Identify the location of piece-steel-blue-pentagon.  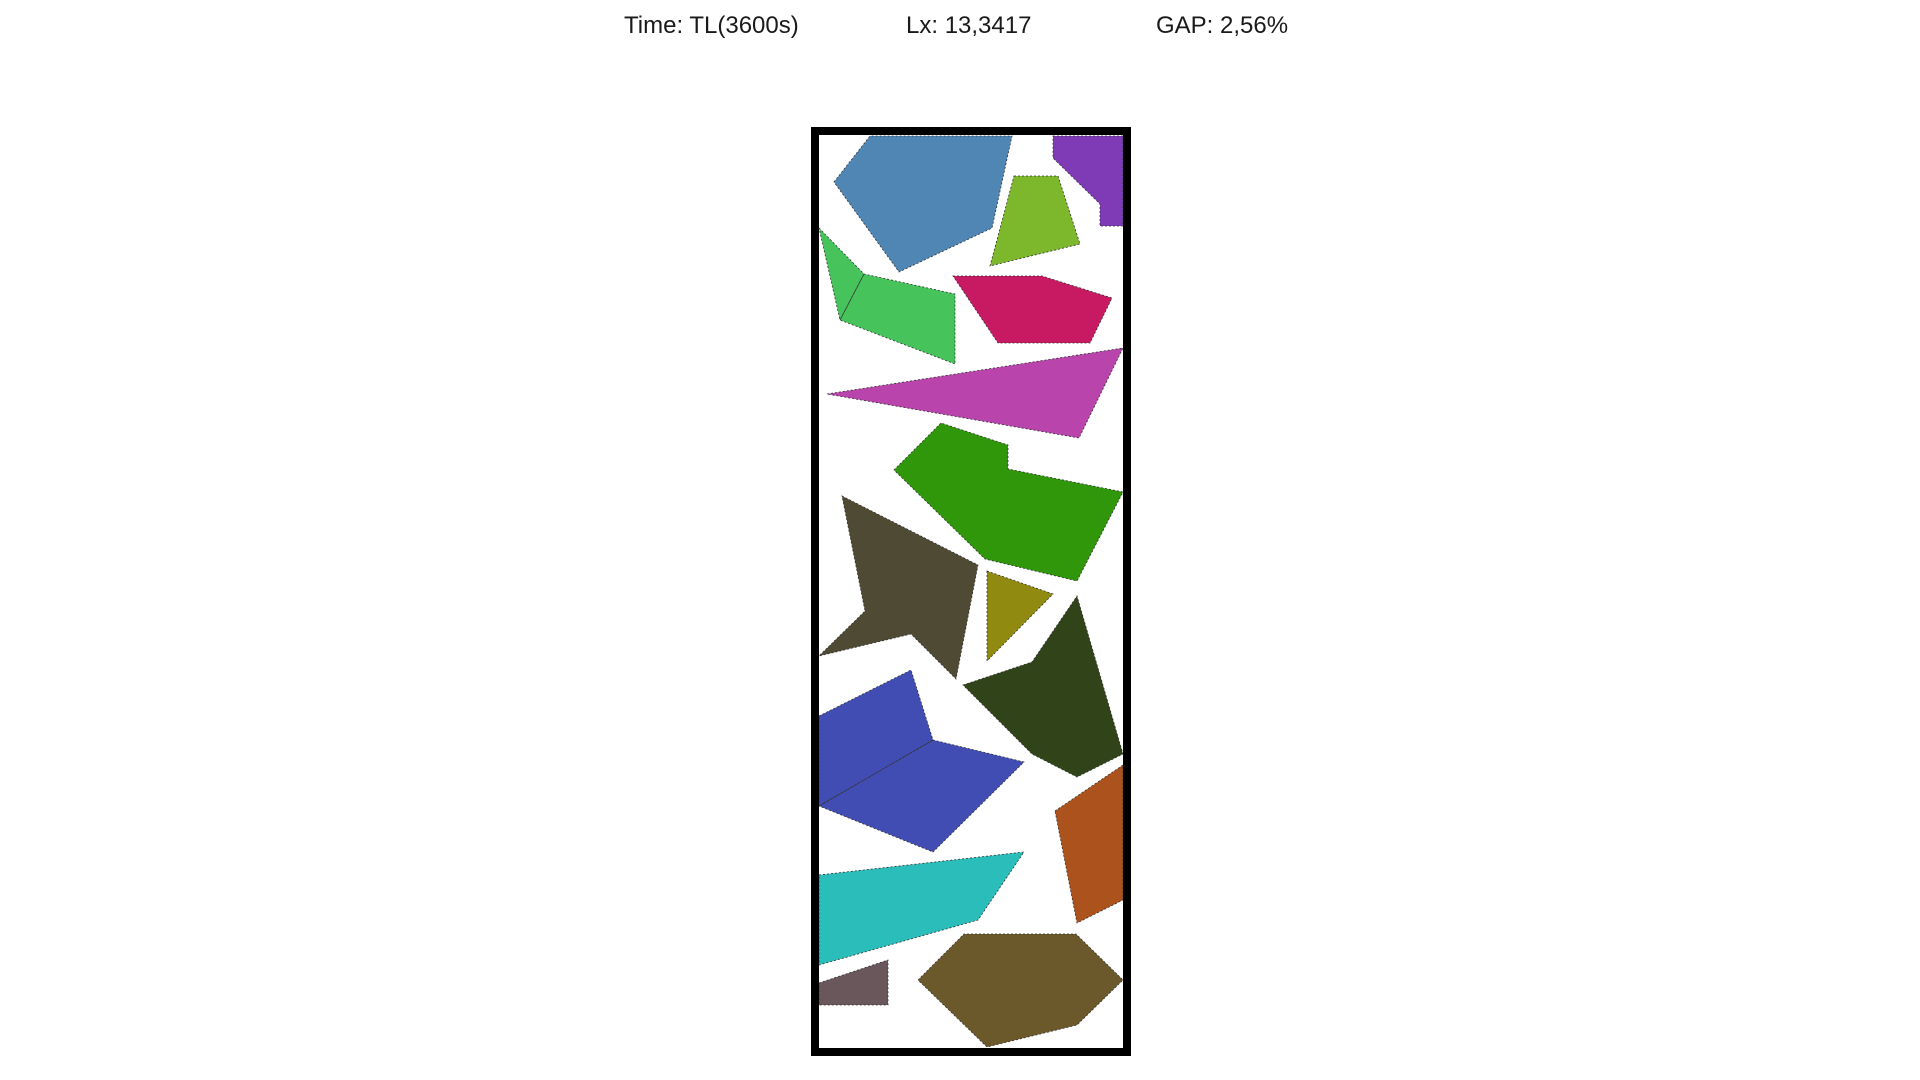
(923, 204).